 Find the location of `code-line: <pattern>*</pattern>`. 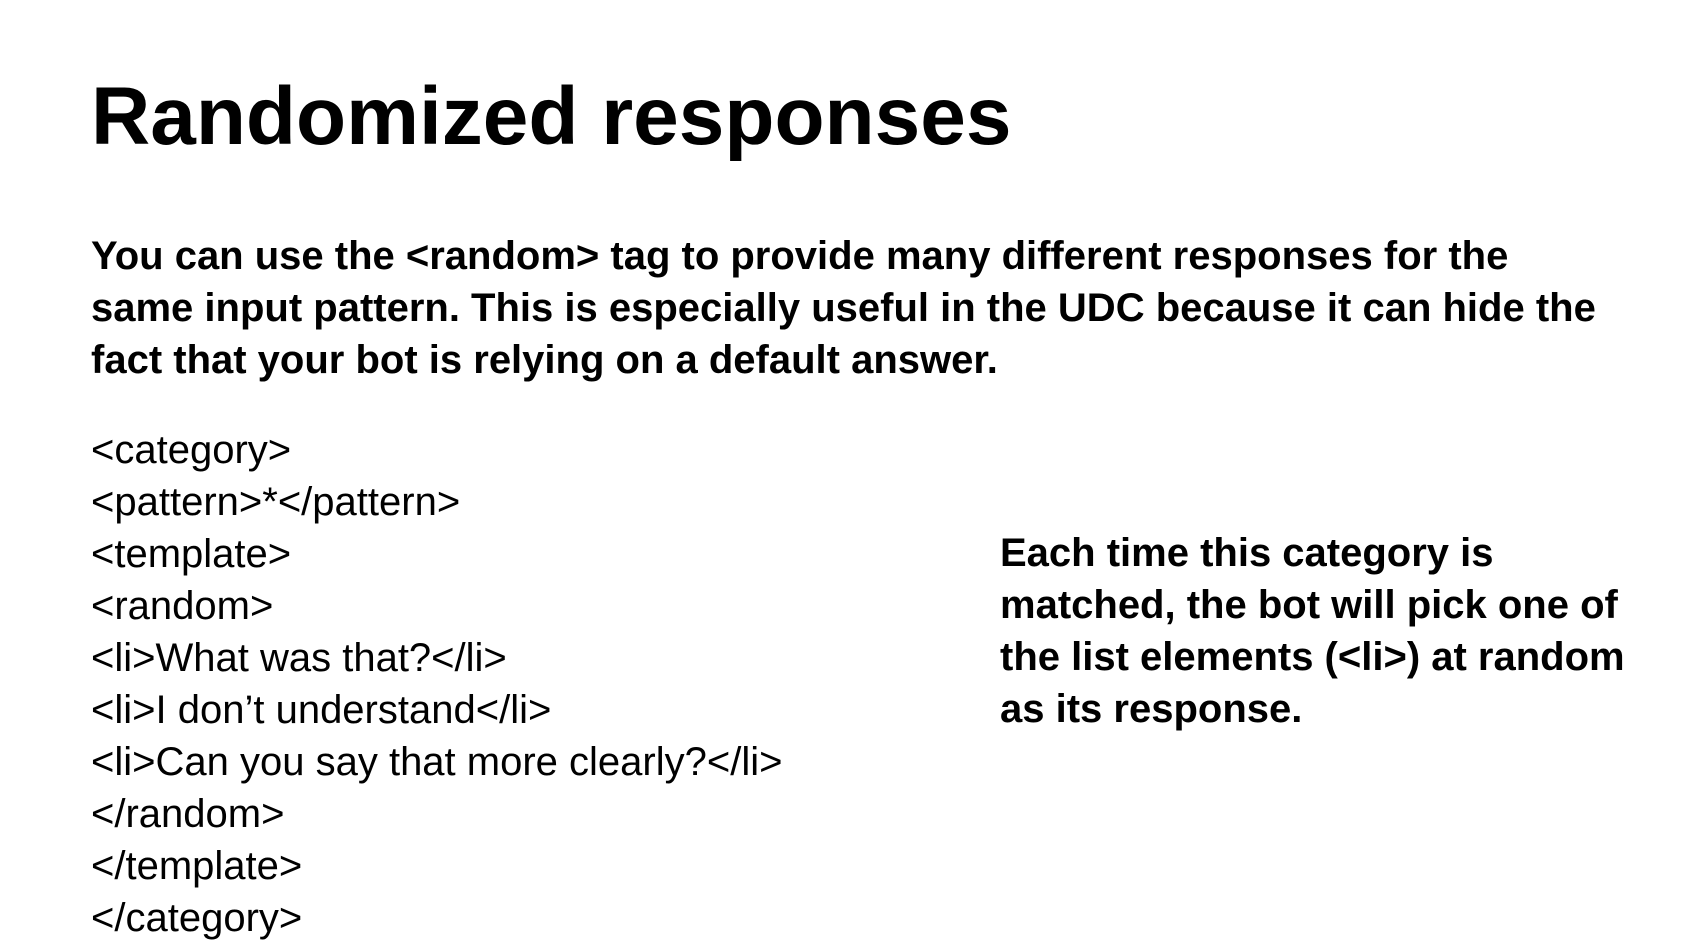

code-line: <pattern>*</pattern> is located at coordinates (276, 502).